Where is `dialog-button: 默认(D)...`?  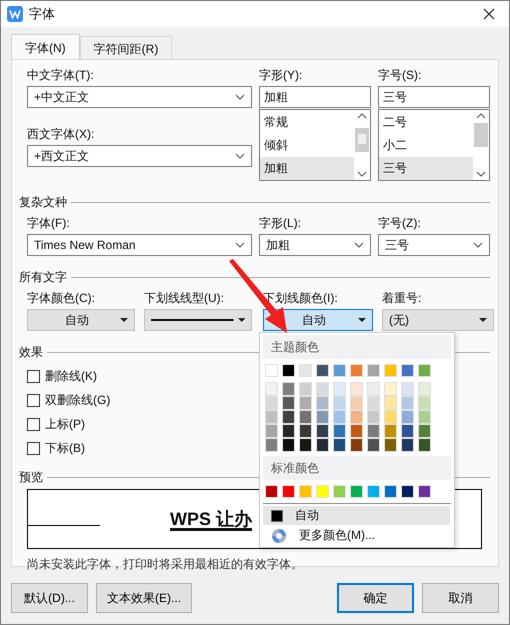 dialog-button: 默认(D)... is located at coordinates (49, 598).